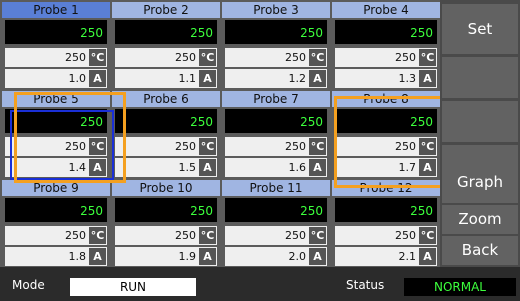 The width and height of the screenshot is (520, 301). I want to click on current-row: 1.1 A, so click(166, 78).